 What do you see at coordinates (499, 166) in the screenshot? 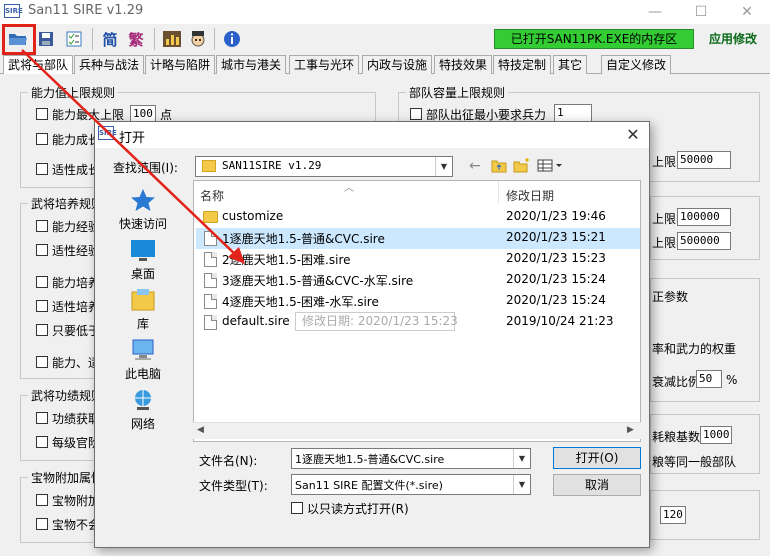
I see `up-folder-icon` at bounding box center [499, 166].